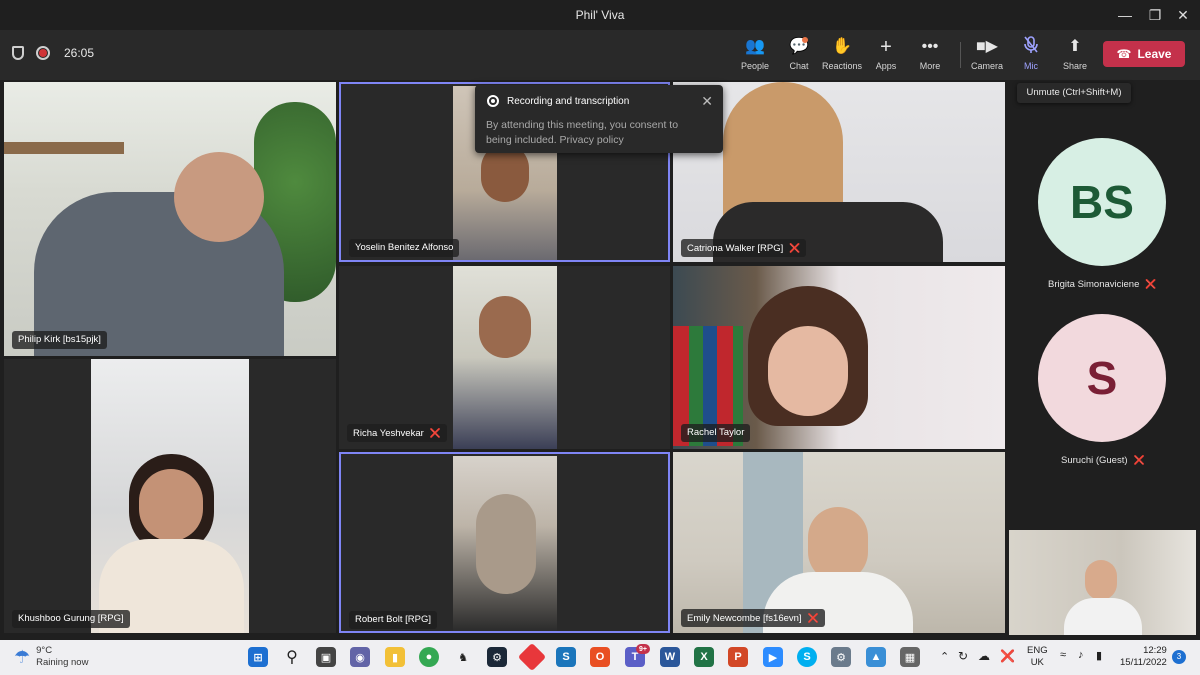 Image resolution: width=1200 pixels, height=675 pixels. What do you see at coordinates (326, 657) in the screenshot?
I see `task-view-icon: ▣` at bounding box center [326, 657].